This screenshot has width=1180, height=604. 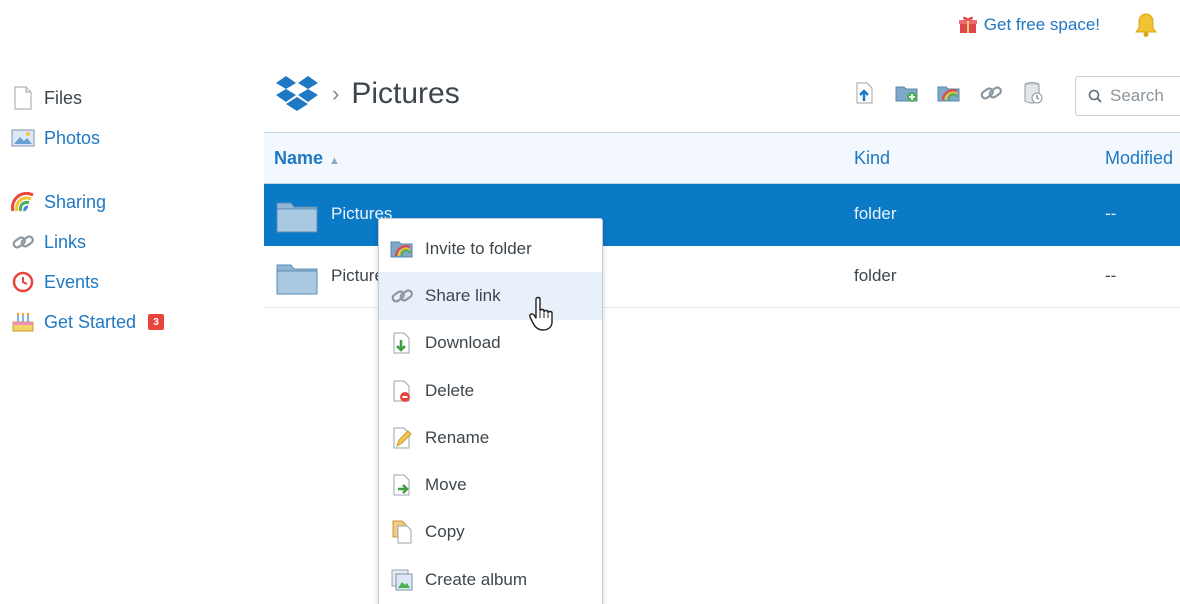 What do you see at coordinates (297, 94) in the screenshot?
I see `dropbox-logo-icon` at bounding box center [297, 94].